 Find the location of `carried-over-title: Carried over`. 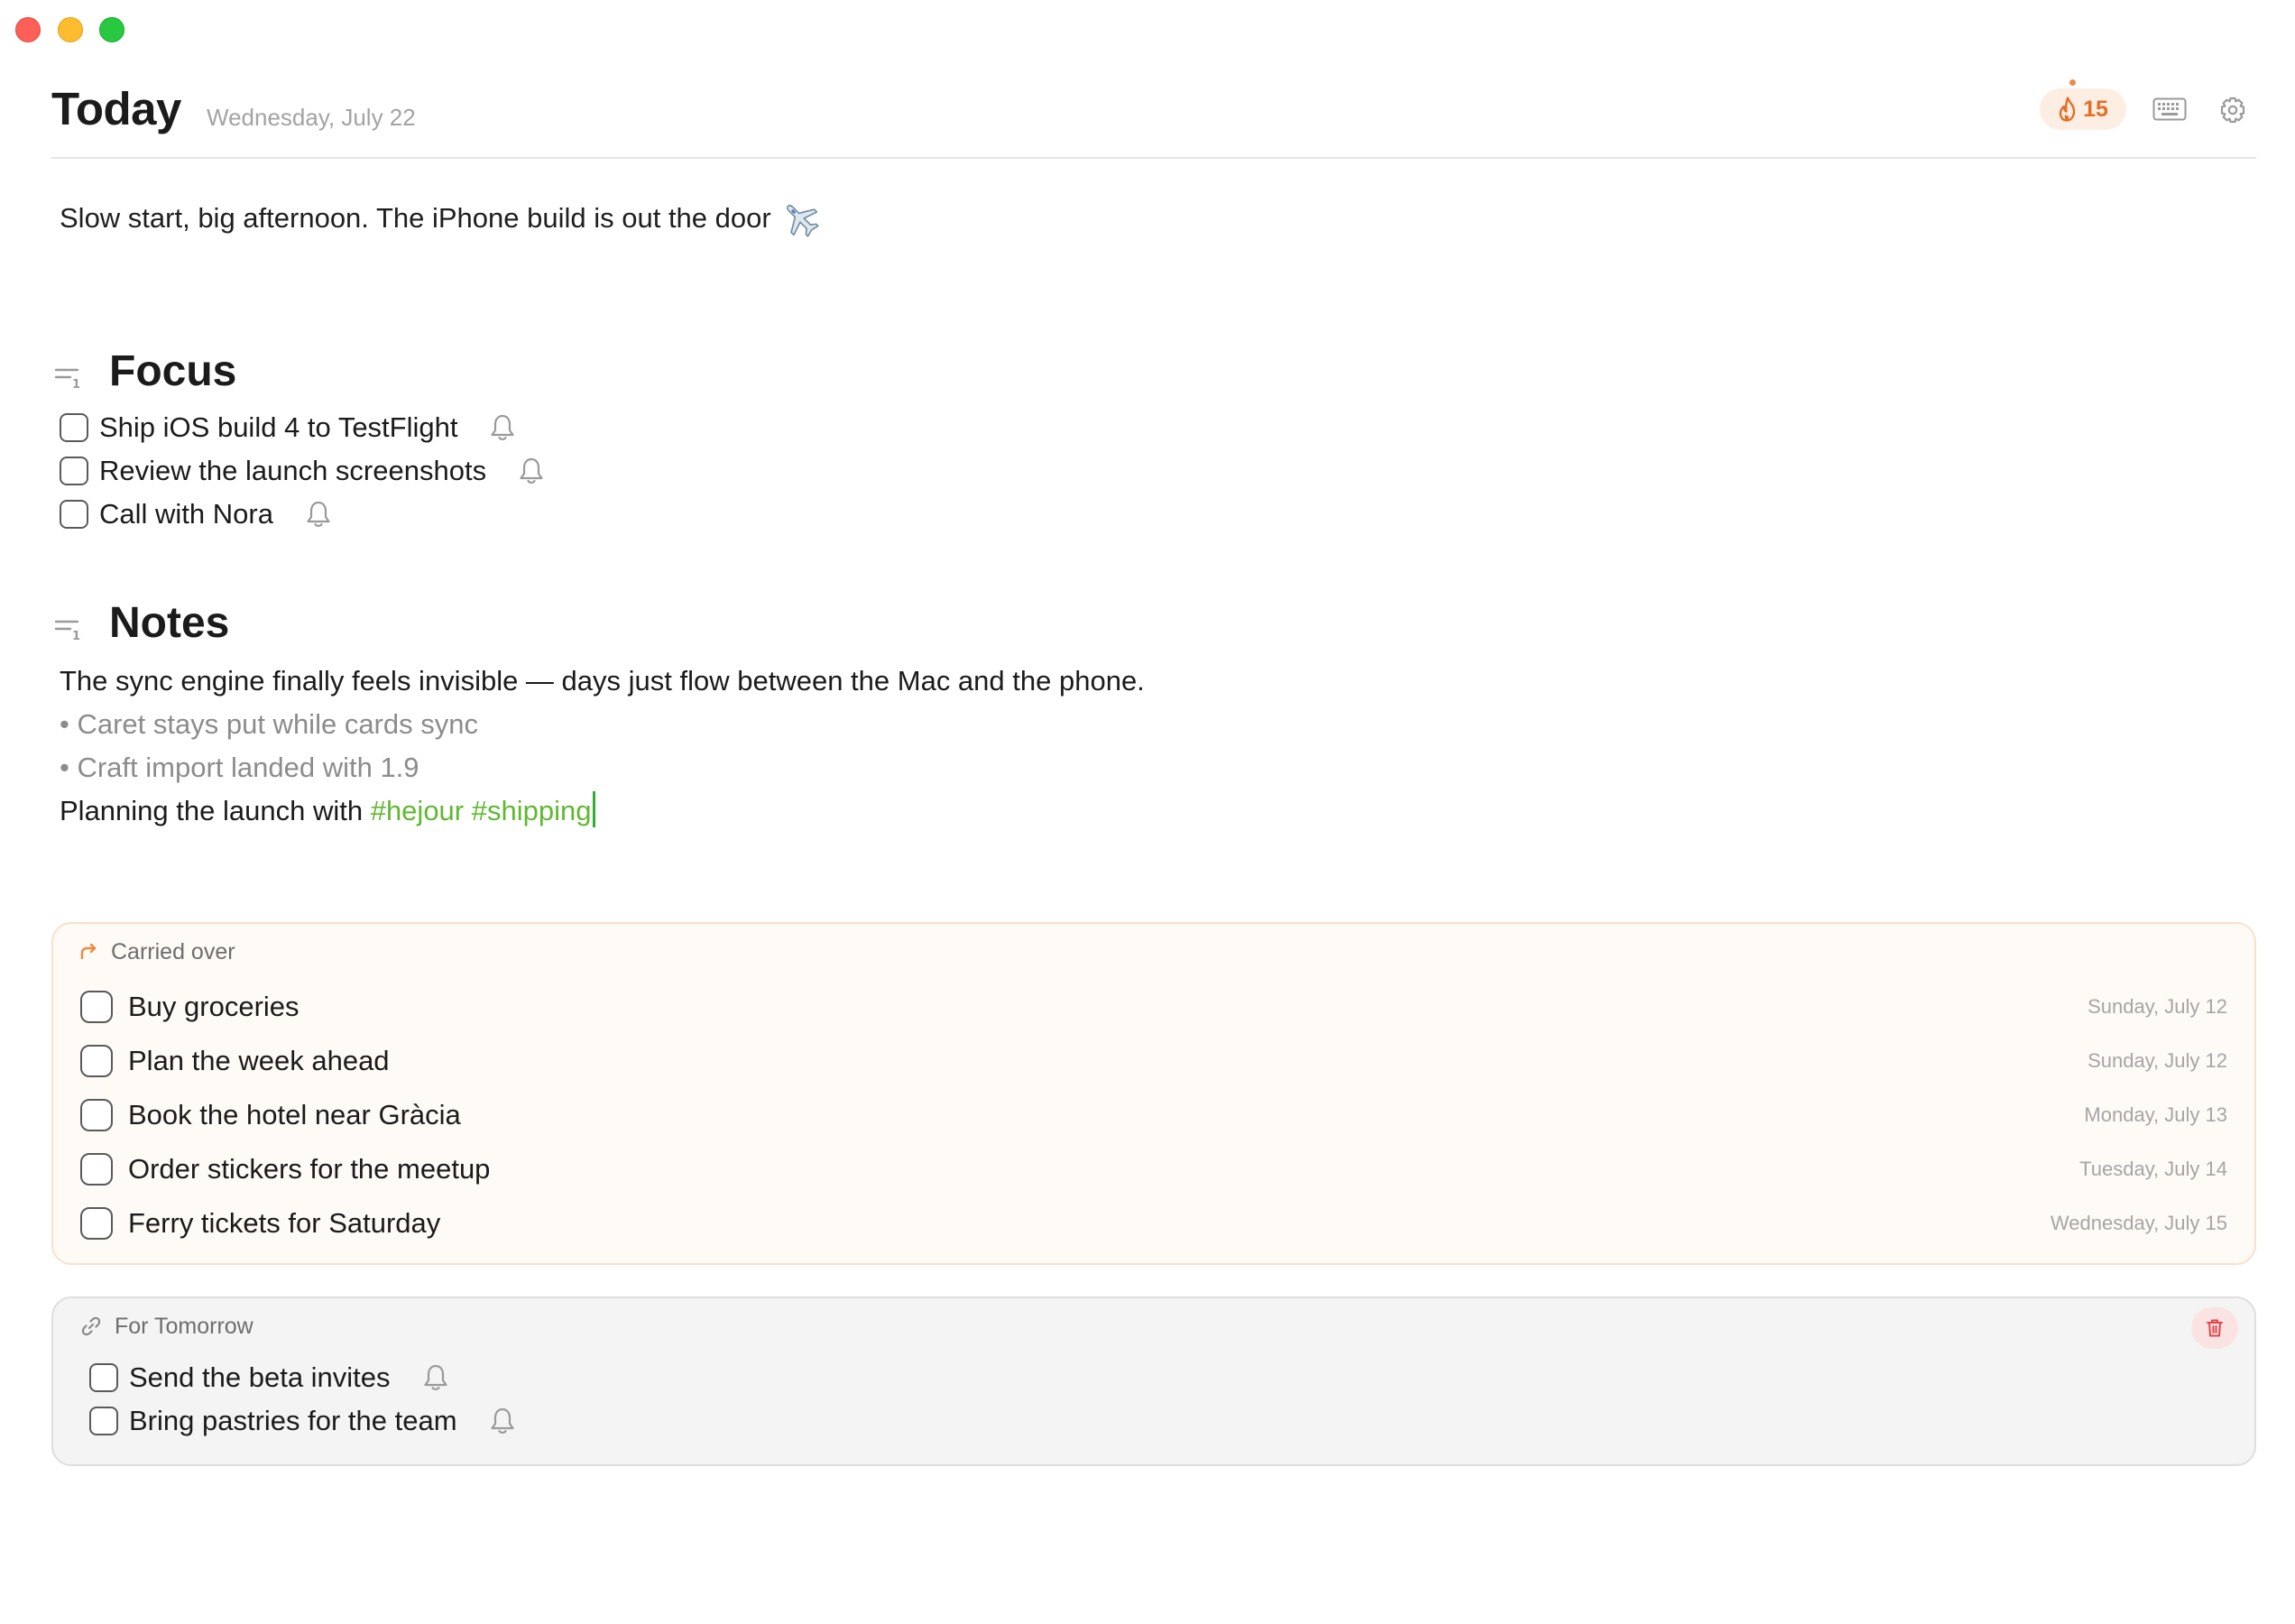

carried-over-title: Carried over is located at coordinates (173, 952).